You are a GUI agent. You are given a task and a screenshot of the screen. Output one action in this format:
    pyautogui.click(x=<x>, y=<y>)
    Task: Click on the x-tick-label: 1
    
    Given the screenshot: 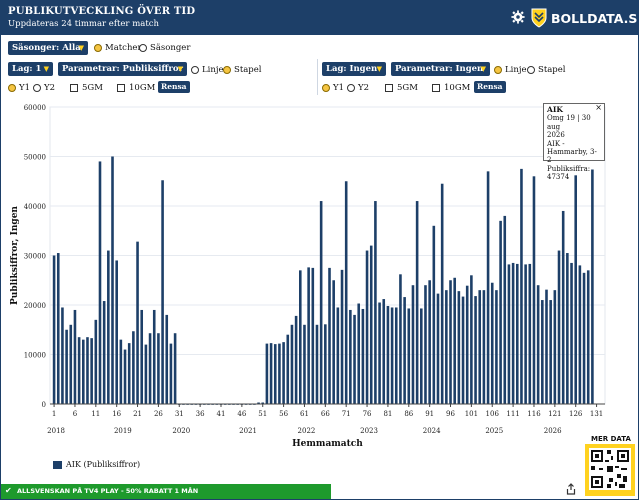 What is the action you would take?
    pyautogui.click(x=54, y=414)
    